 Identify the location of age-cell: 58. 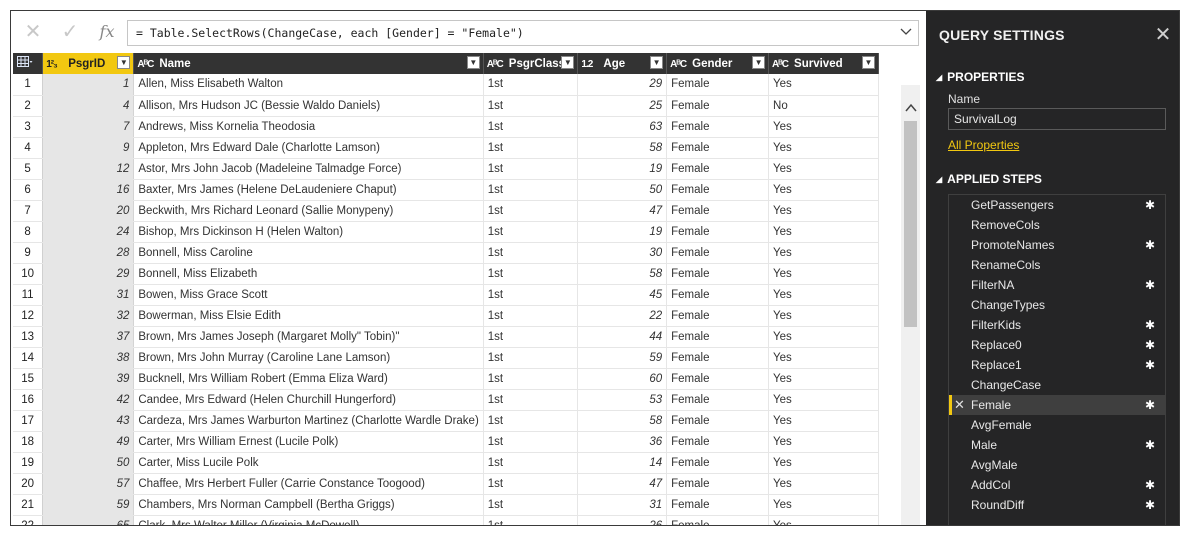
(622, 274).